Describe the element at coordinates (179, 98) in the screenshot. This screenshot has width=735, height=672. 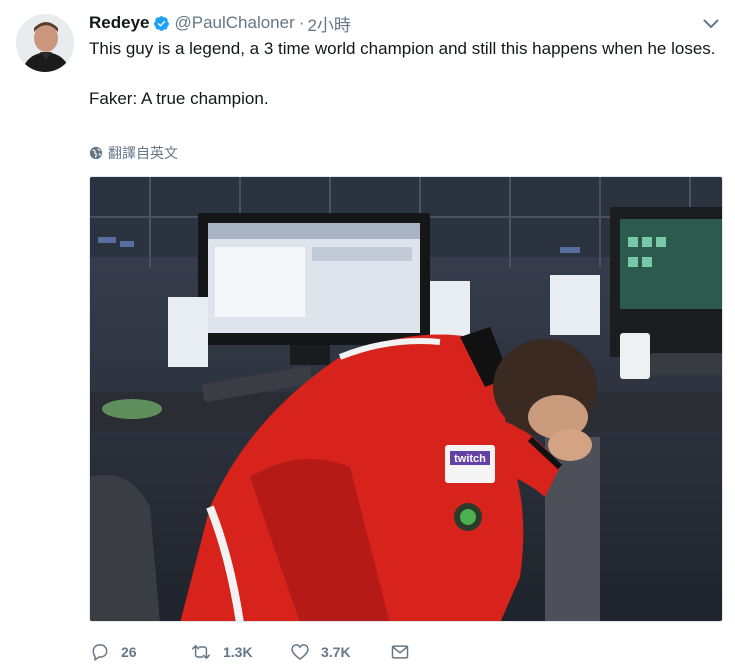
I see `tweet-text-paragraph-2: Faker: A true champion.` at that location.